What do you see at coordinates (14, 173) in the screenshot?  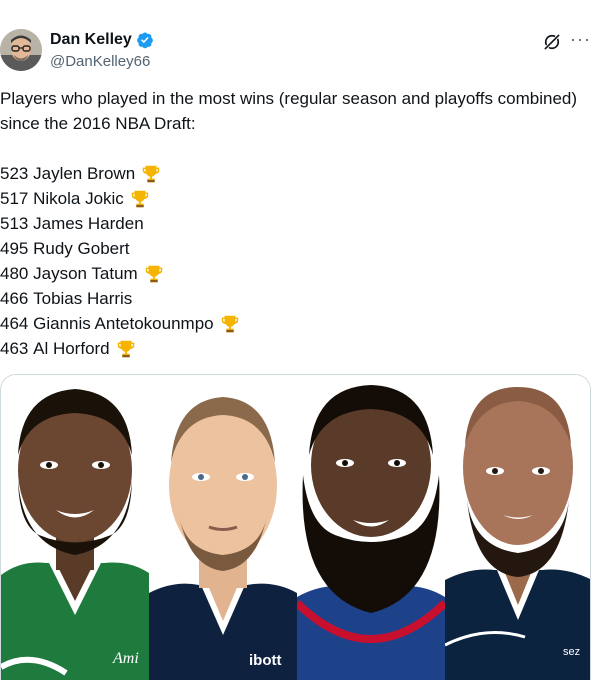 I see `player-wins: 523` at bounding box center [14, 173].